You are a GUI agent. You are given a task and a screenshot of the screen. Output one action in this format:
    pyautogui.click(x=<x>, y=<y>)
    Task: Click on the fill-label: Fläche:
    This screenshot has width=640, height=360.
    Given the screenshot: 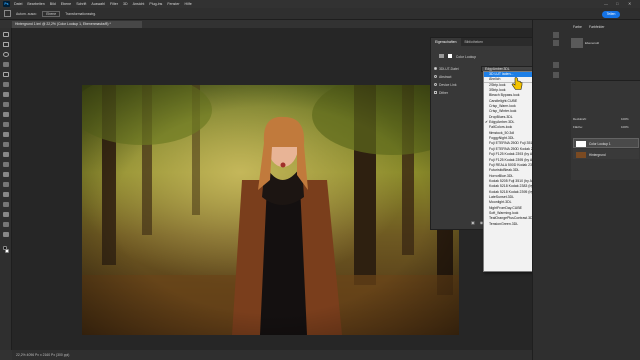 What is the action you would take?
    pyautogui.click(x=578, y=127)
    